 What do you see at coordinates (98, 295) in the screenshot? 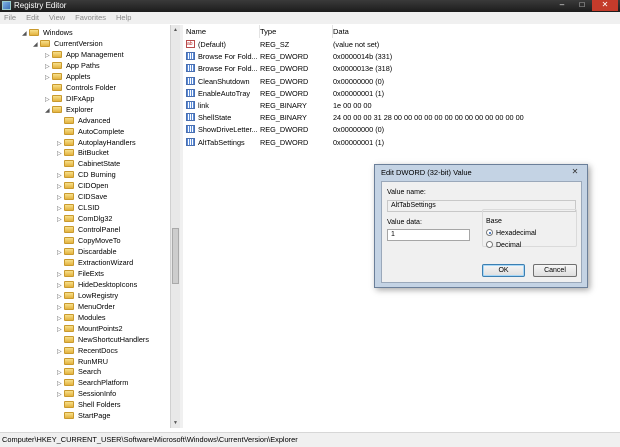
I see `tree-item-label: LowRegistry` at bounding box center [98, 295].